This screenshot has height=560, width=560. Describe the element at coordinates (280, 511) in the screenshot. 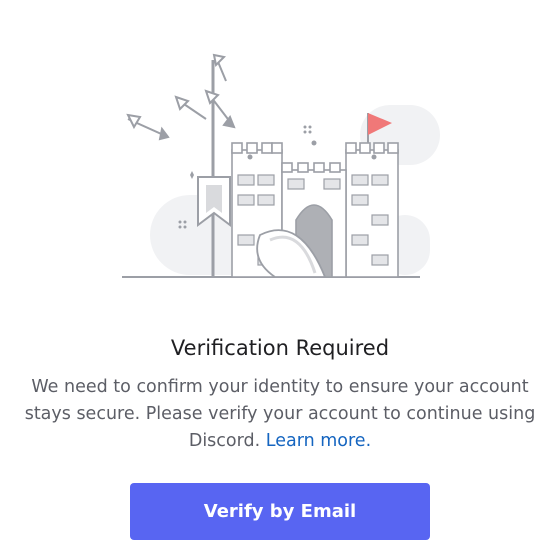

I see `verify-by-email-button: Verify by Email` at that location.